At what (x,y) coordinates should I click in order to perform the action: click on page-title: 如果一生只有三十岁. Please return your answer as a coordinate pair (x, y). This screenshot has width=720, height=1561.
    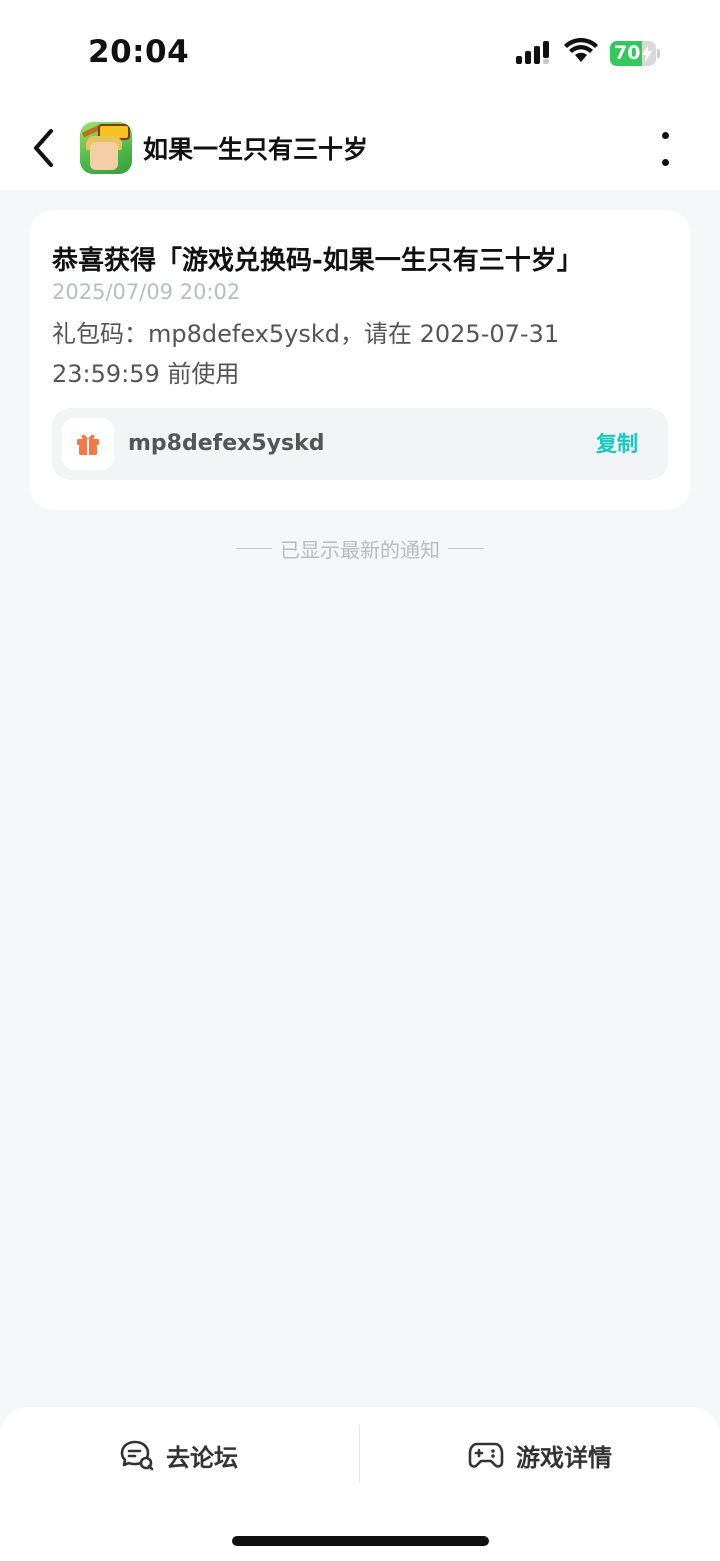
    Looking at the image, I should click on (256, 149).